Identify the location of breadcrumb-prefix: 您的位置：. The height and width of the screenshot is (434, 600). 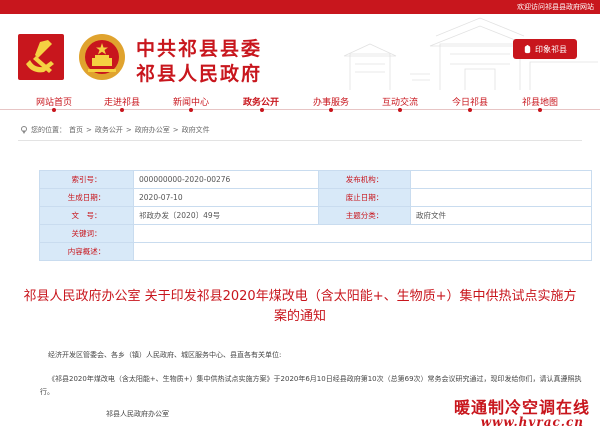
(48, 130).